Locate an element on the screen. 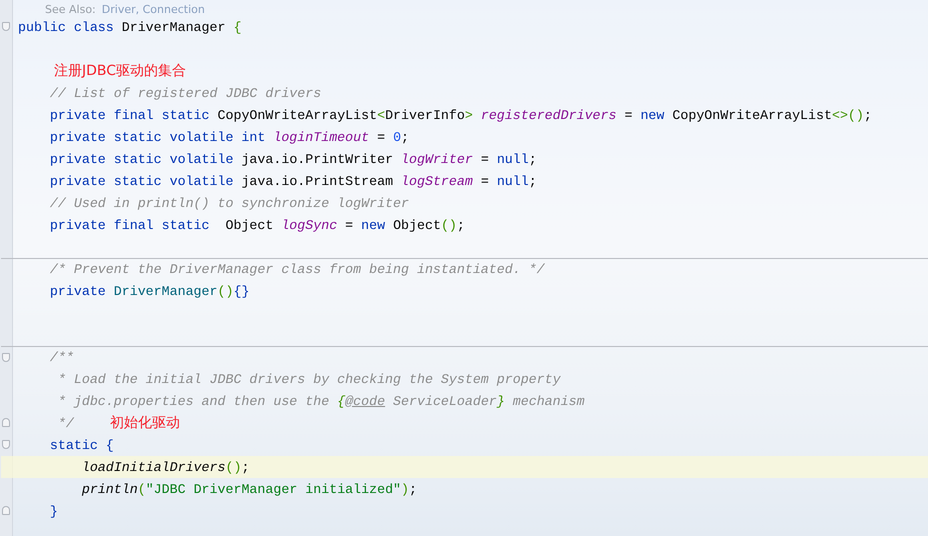  code-line: public class DriverManager { is located at coordinates (130, 27).